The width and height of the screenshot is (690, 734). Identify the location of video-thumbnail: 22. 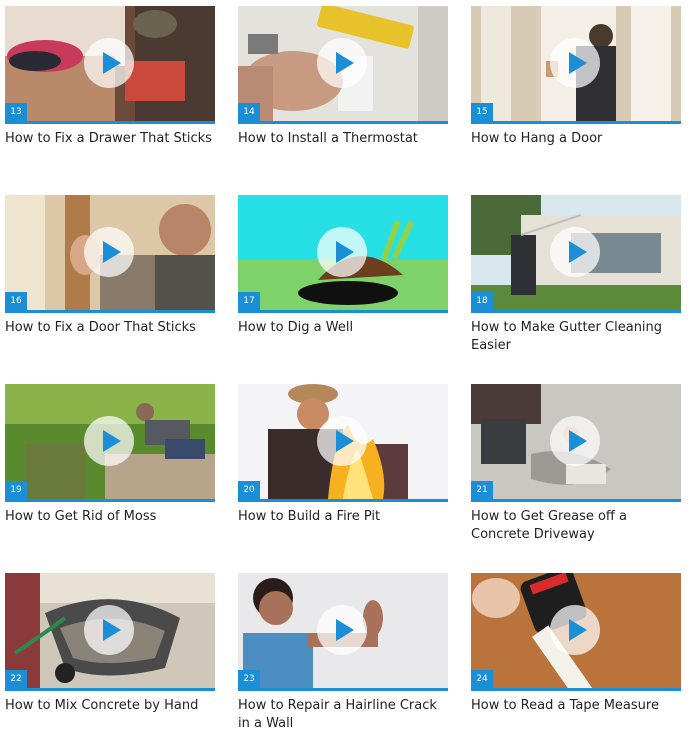
(110, 632).